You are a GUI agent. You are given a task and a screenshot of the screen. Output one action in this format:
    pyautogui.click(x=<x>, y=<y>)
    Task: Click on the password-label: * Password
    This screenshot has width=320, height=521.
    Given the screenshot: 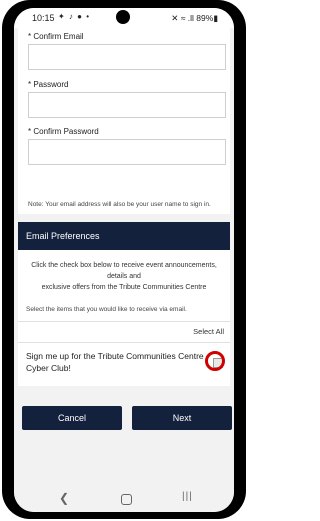 What is the action you would take?
    pyautogui.click(x=48, y=84)
    